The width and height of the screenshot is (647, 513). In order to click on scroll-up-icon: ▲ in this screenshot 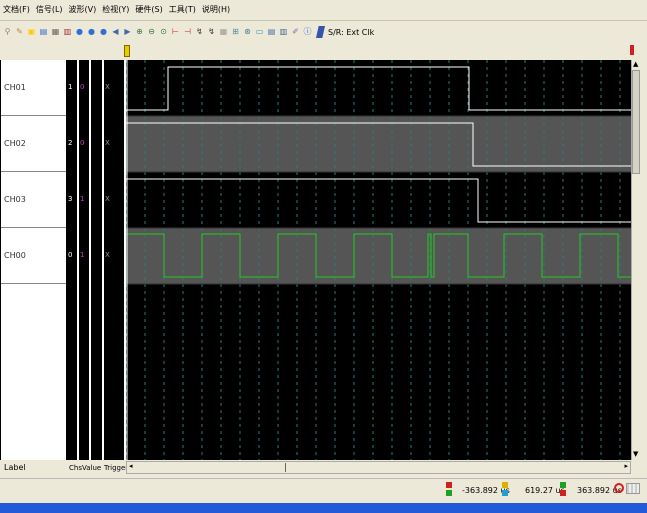, I will do `click(635, 64)`.